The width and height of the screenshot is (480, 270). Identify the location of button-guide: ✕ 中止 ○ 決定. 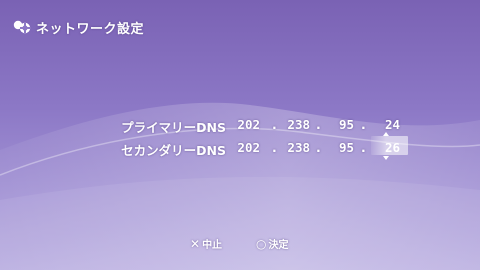
(240, 244).